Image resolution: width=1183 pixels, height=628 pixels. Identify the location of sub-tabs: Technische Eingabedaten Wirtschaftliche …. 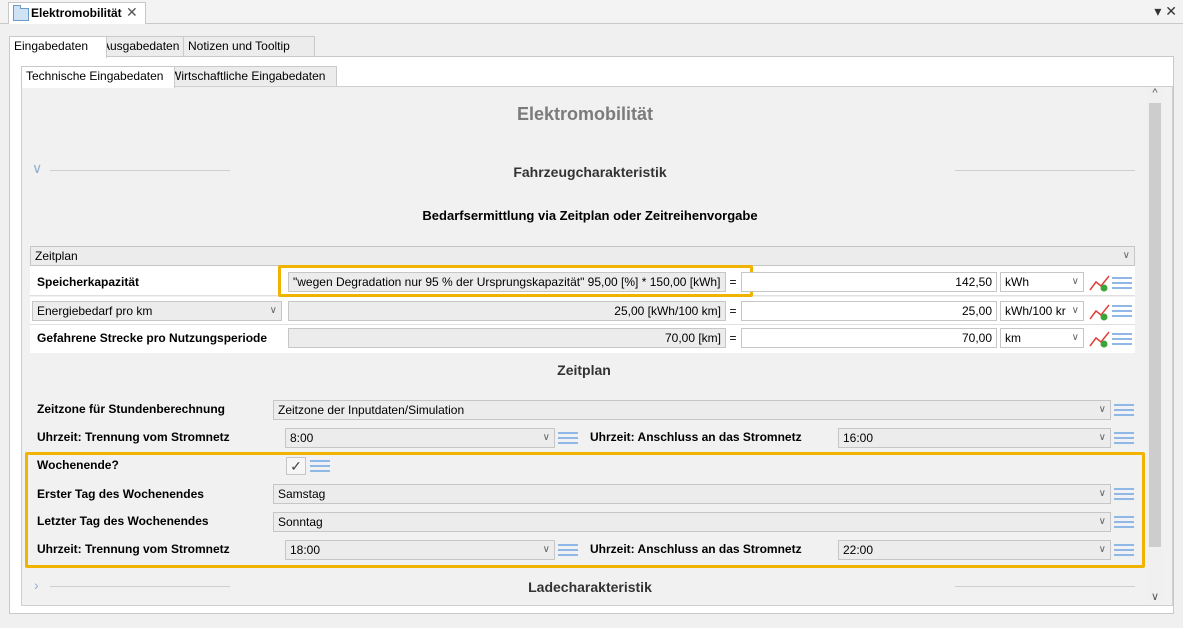
(181, 77).